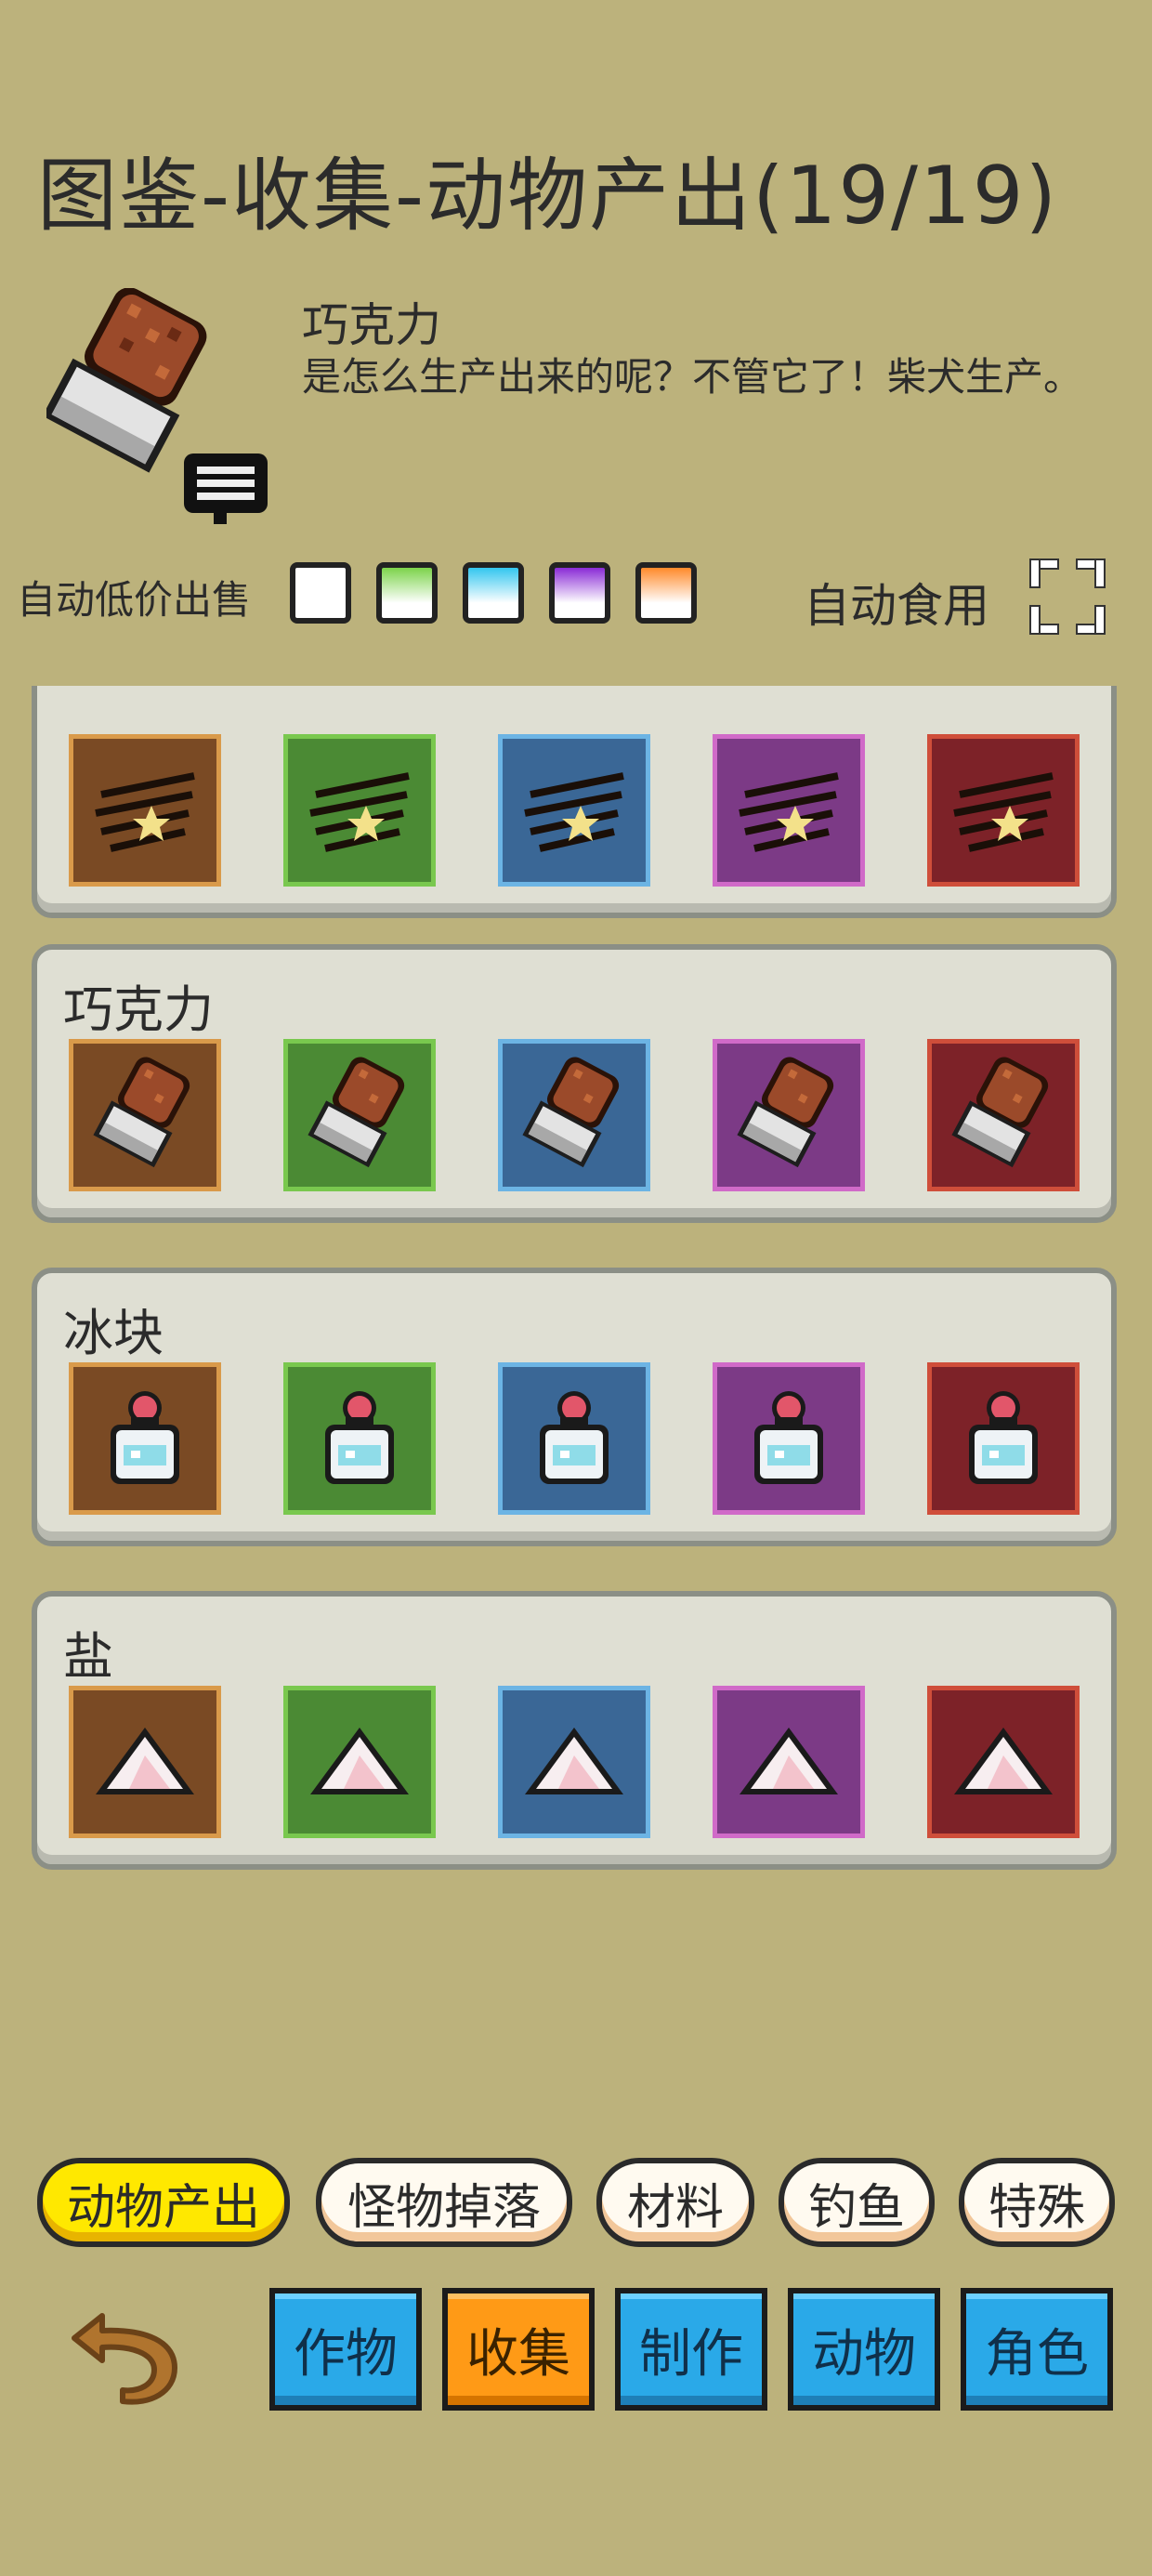 The height and width of the screenshot is (2576, 1152). What do you see at coordinates (518, 2349) in the screenshot?
I see `nav-collection: 收集` at bounding box center [518, 2349].